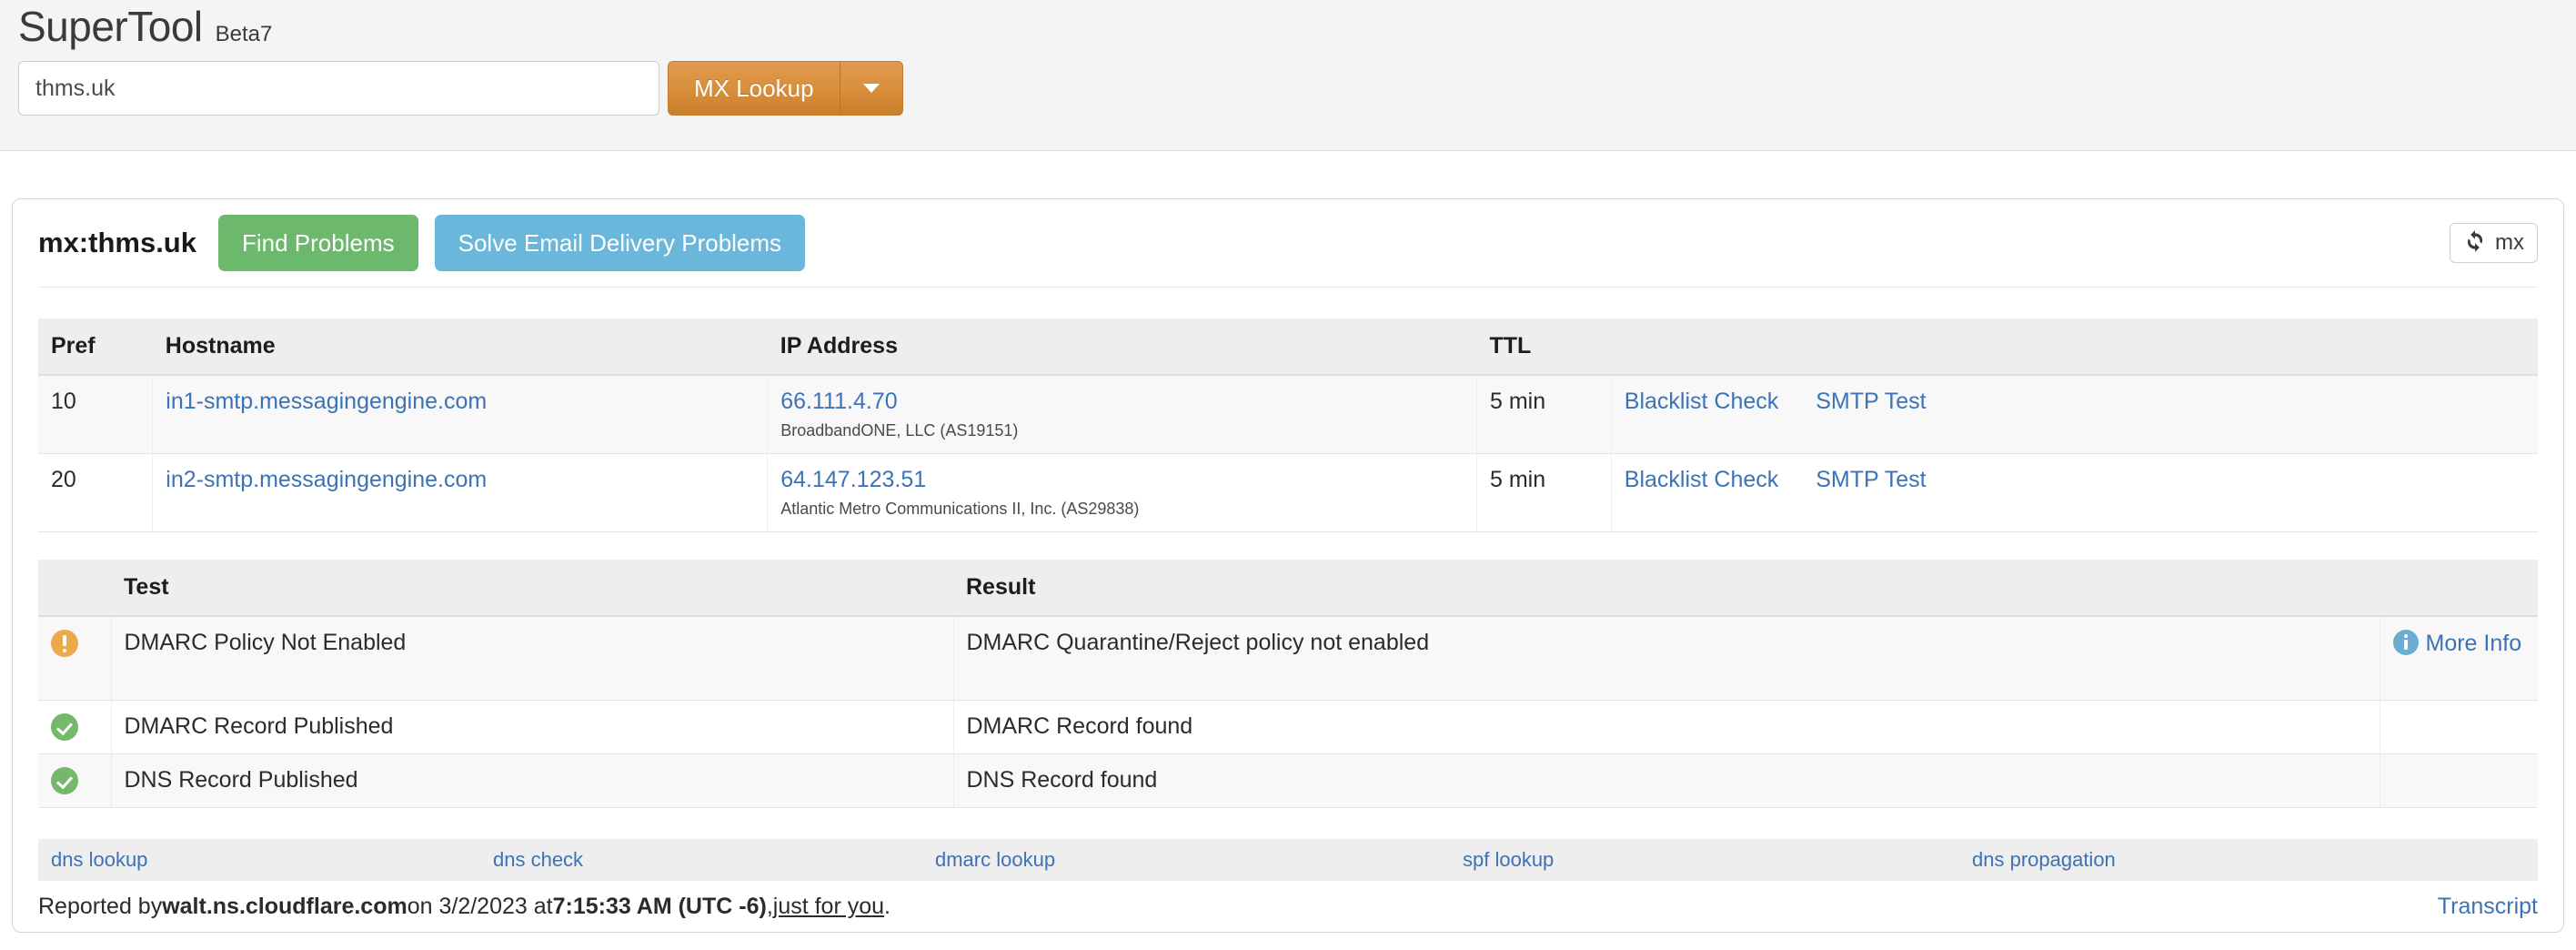 The height and width of the screenshot is (950, 2576). What do you see at coordinates (2154, 860) in the screenshot?
I see `dns-propagation-link: dns propagation` at bounding box center [2154, 860].